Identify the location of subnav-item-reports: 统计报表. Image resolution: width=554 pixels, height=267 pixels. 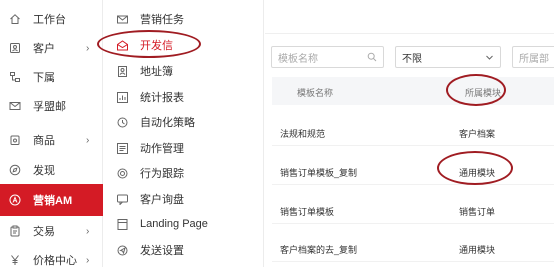
(184, 97).